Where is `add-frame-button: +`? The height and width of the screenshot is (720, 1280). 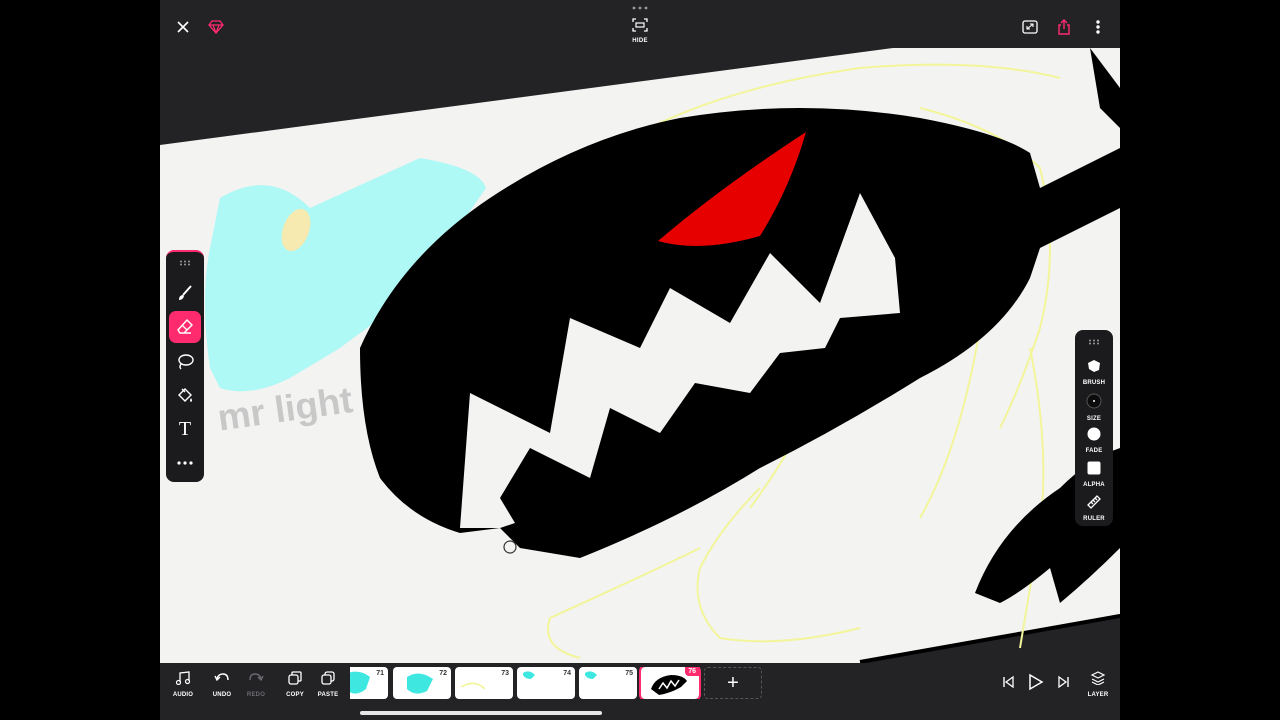
add-frame-button: + is located at coordinates (733, 683).